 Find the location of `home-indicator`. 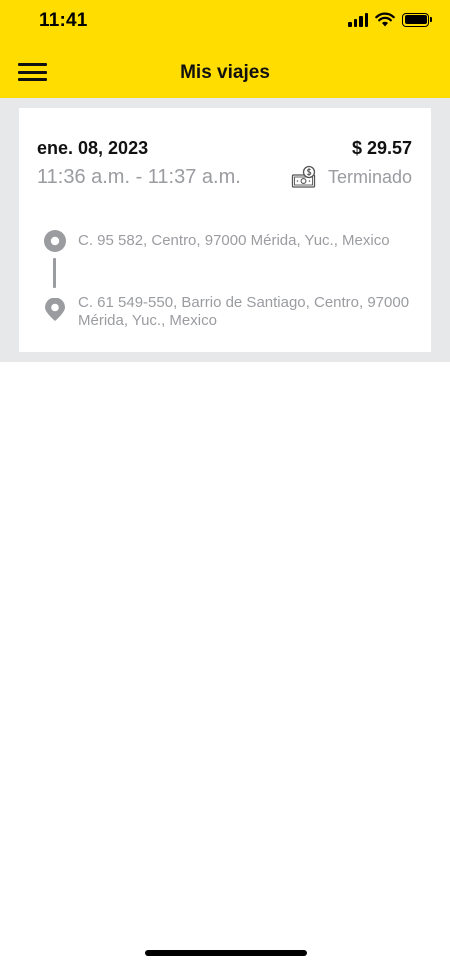

home-indicator is located at coordinates (226, 953).